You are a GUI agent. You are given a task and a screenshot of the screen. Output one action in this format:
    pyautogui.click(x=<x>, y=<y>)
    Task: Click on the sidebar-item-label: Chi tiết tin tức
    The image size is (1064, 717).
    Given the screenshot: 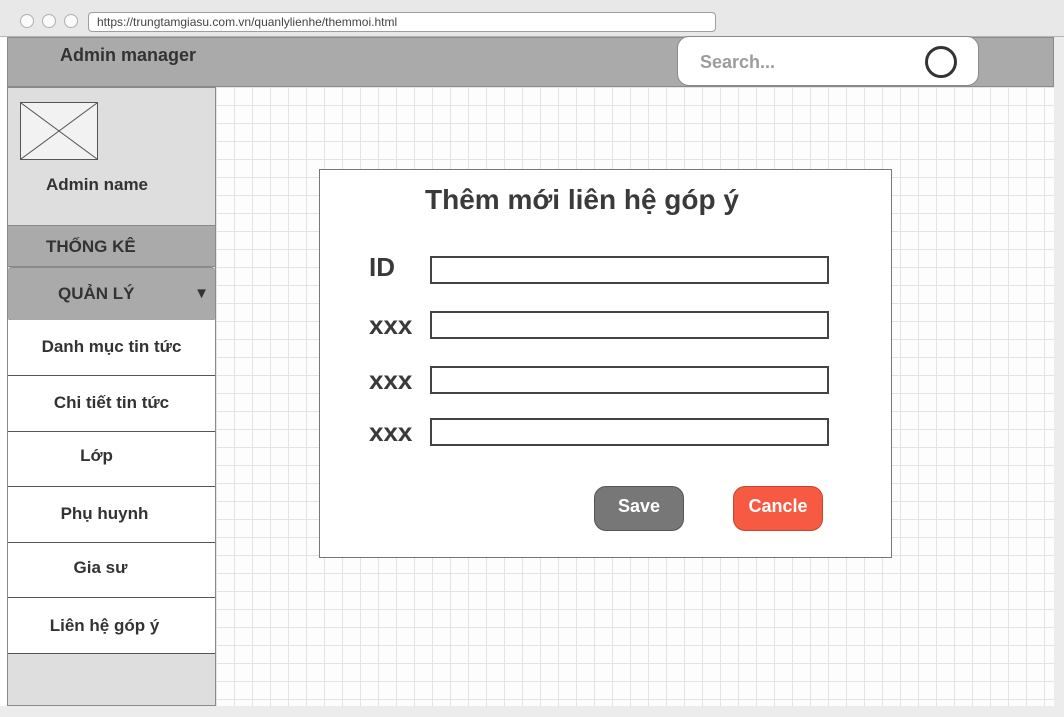 What is the action you would take?
    pyautogui.click(x=111, y=402)
    